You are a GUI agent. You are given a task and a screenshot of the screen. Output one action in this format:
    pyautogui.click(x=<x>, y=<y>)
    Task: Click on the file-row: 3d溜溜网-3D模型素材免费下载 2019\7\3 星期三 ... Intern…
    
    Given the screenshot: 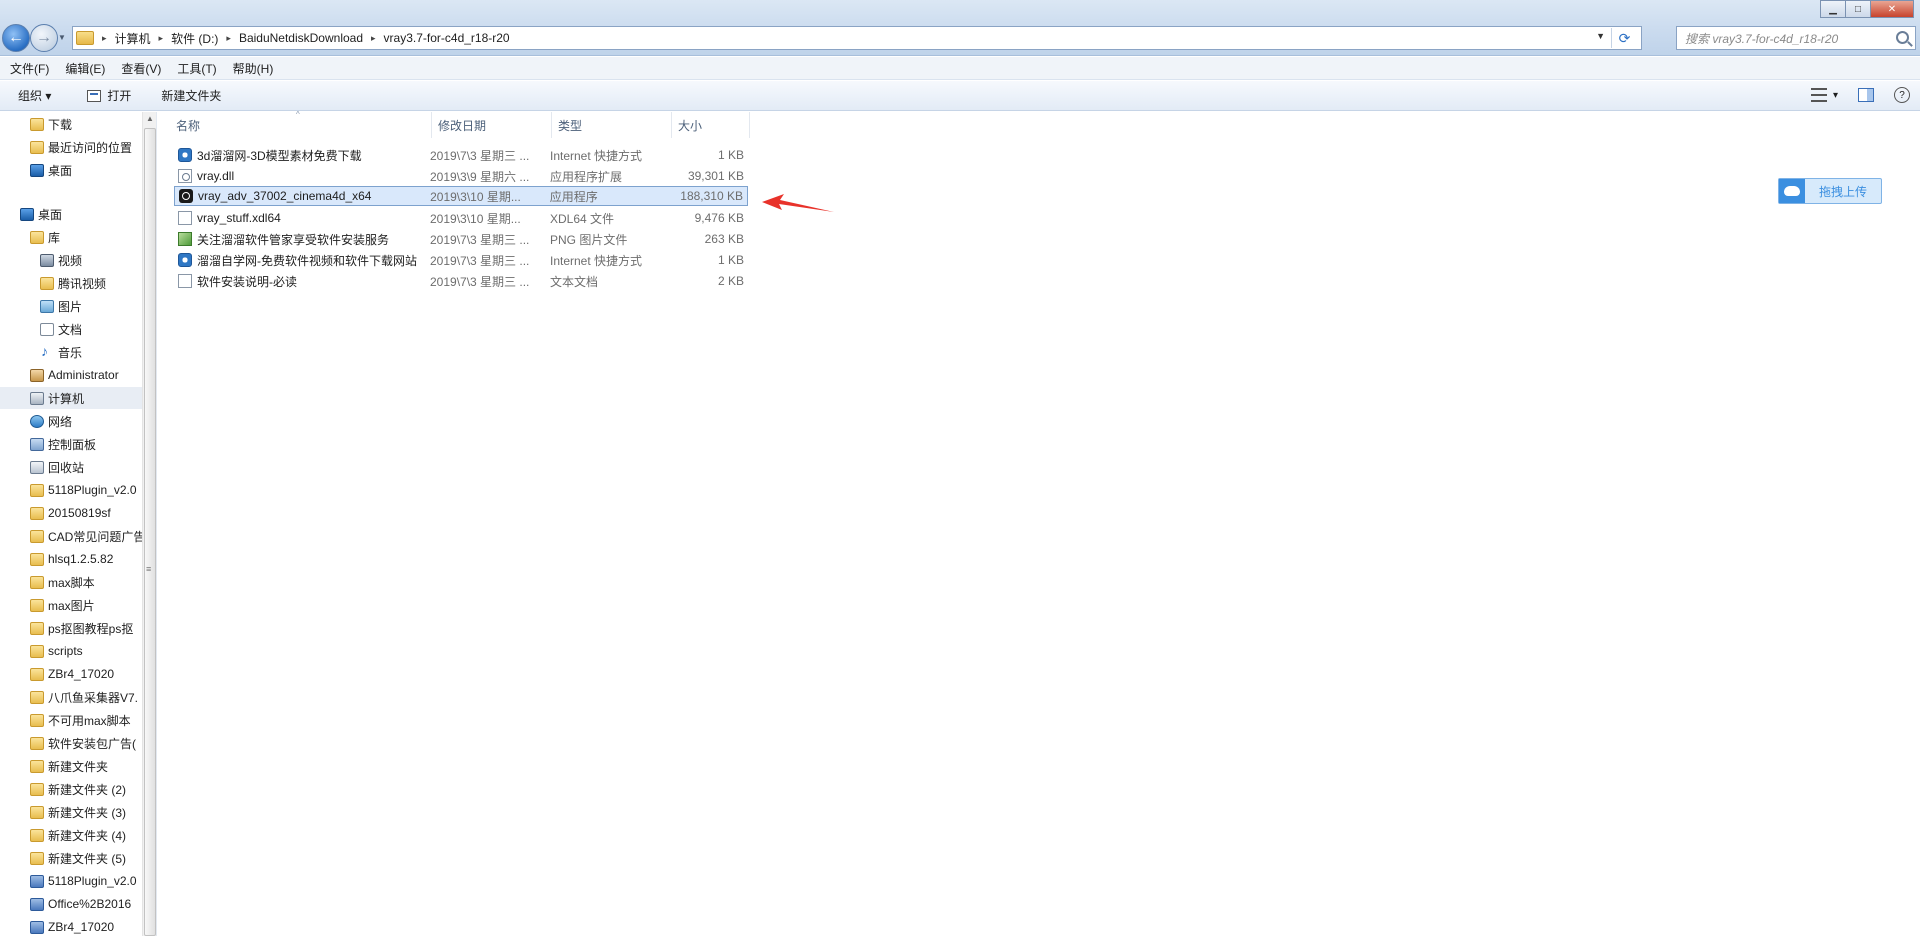 What is the action you would take?
    pyautogui.click(x=461, y=155)
    